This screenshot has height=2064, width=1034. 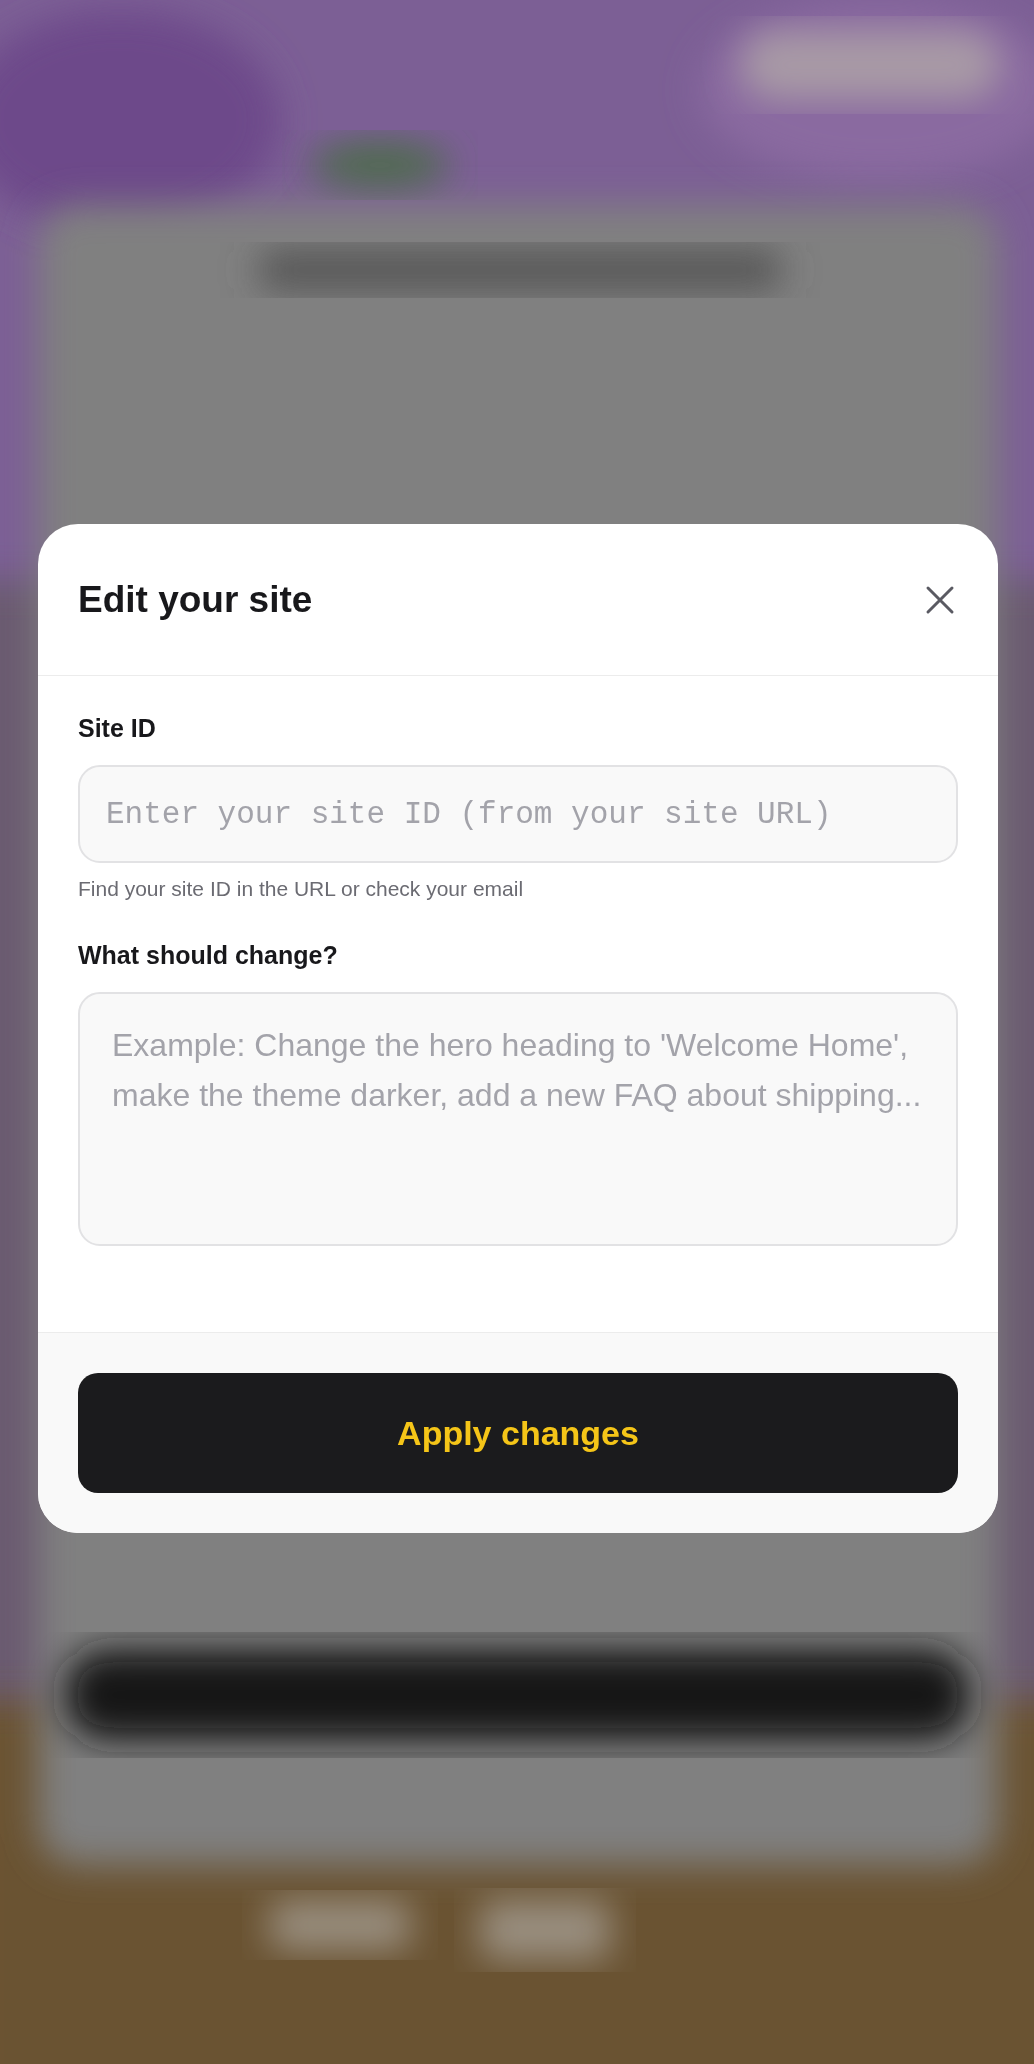 What do you see at coordinates (301, 889) in the screenshot?
I see `field-hint: Find your site ID in the URL or check your email` at bounding box center [301, 889].